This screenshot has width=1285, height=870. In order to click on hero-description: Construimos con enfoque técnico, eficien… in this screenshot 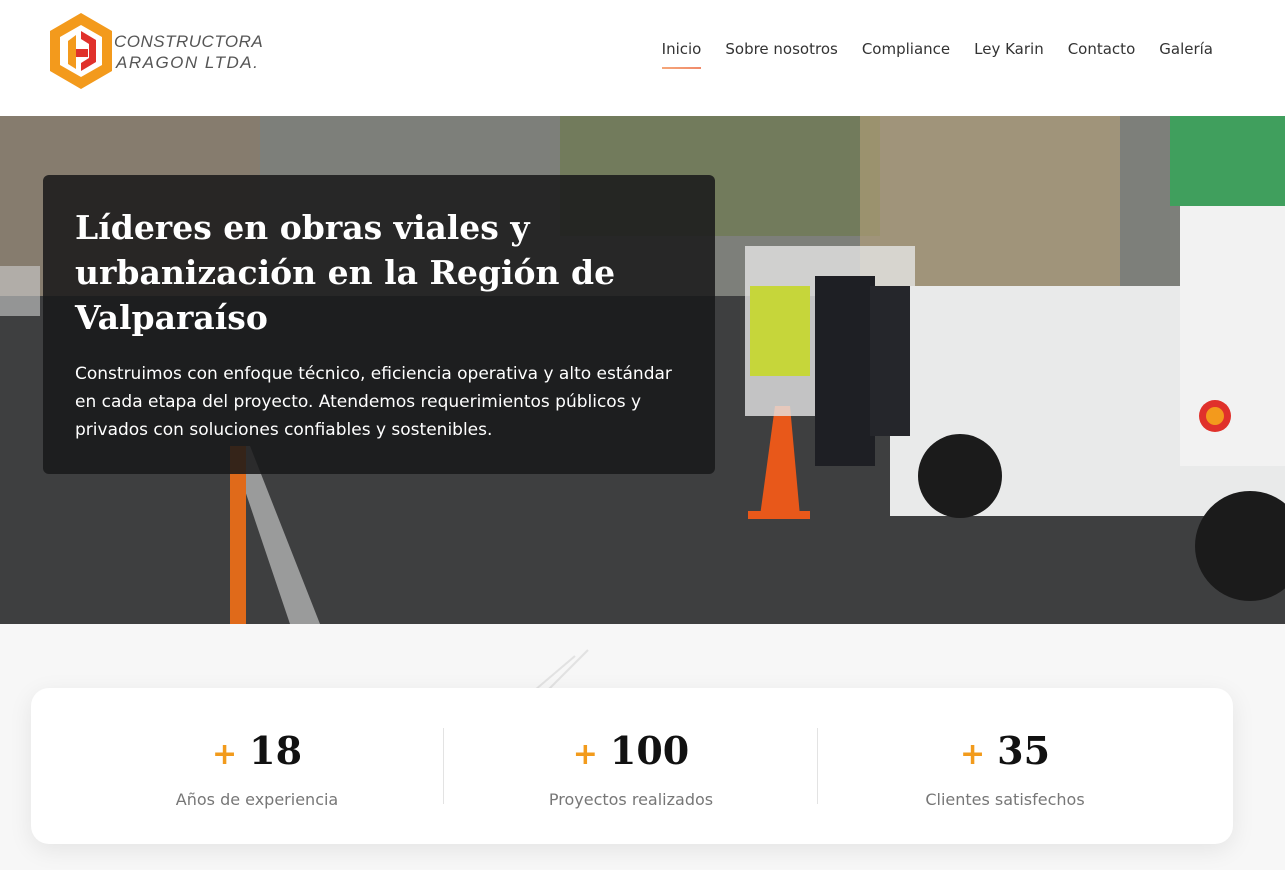, I will do `click(373, 402)`.